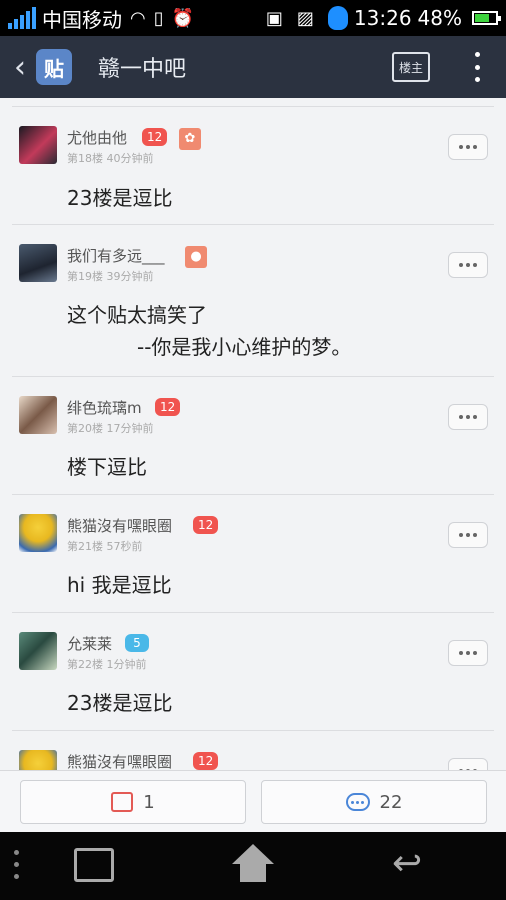 The width and height of the screenshot is (506, 900). Describe the element at coordinates (486, 18) in the screenshot. I see `battery-icon` at that location.